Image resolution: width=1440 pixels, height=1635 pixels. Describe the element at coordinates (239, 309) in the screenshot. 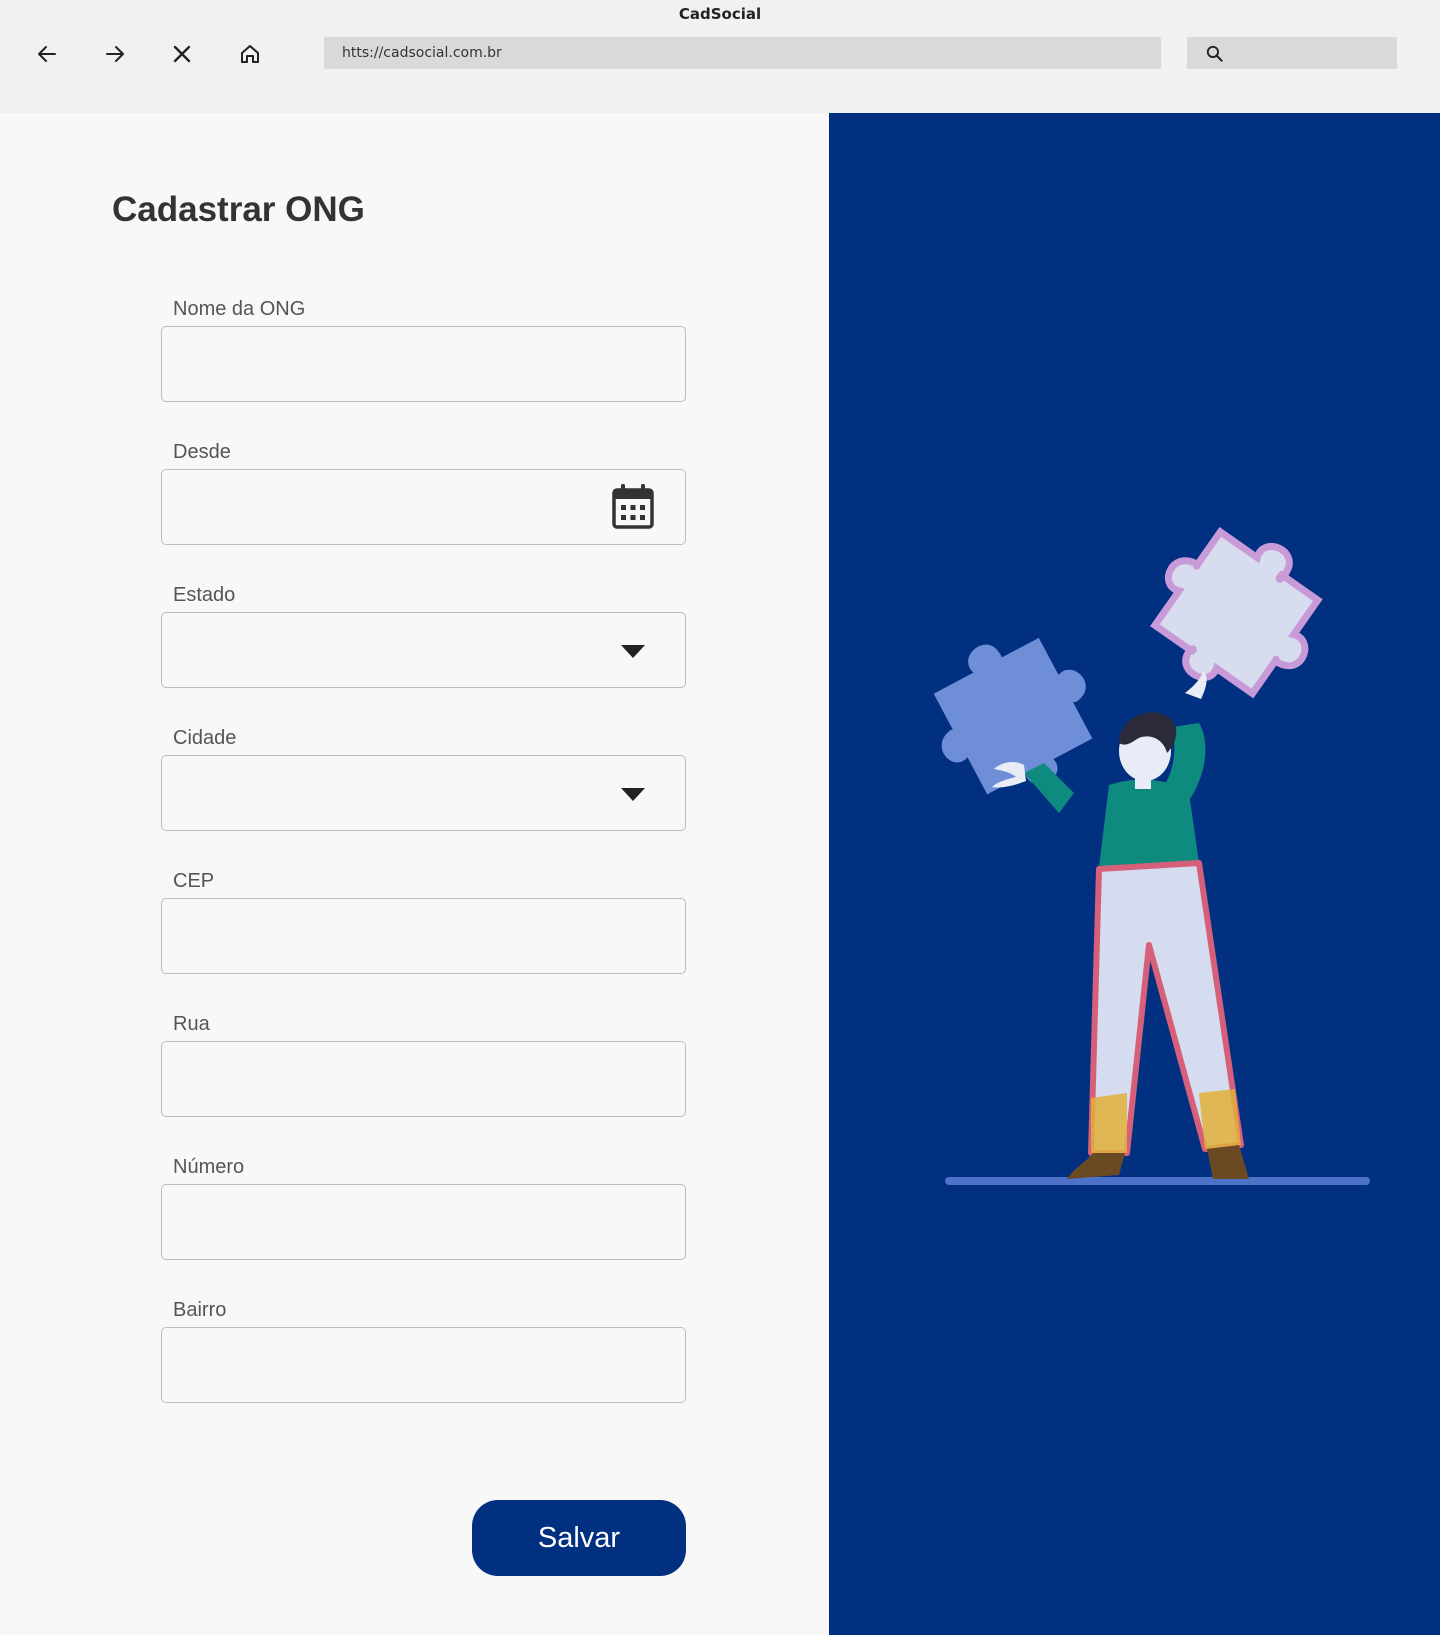

I see `ong-name-label: Nome da ONG` at that location.